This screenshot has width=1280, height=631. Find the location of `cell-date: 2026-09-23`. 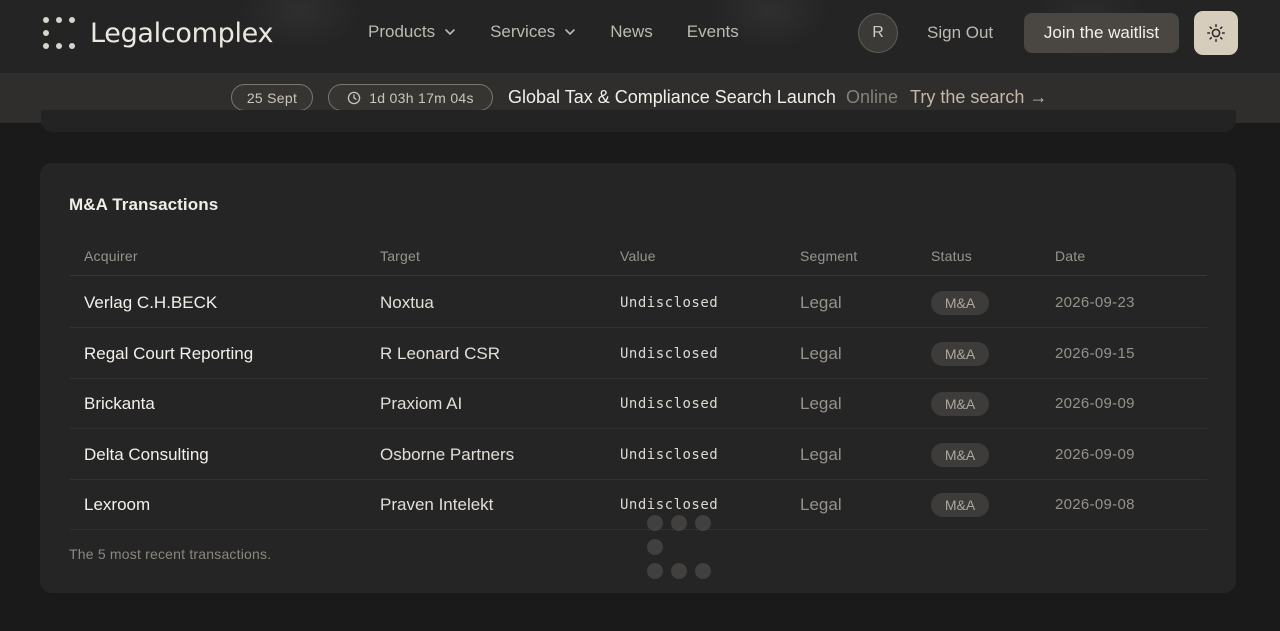

cell-date: 2026-09-23 is located at coordinates (1095, 302).